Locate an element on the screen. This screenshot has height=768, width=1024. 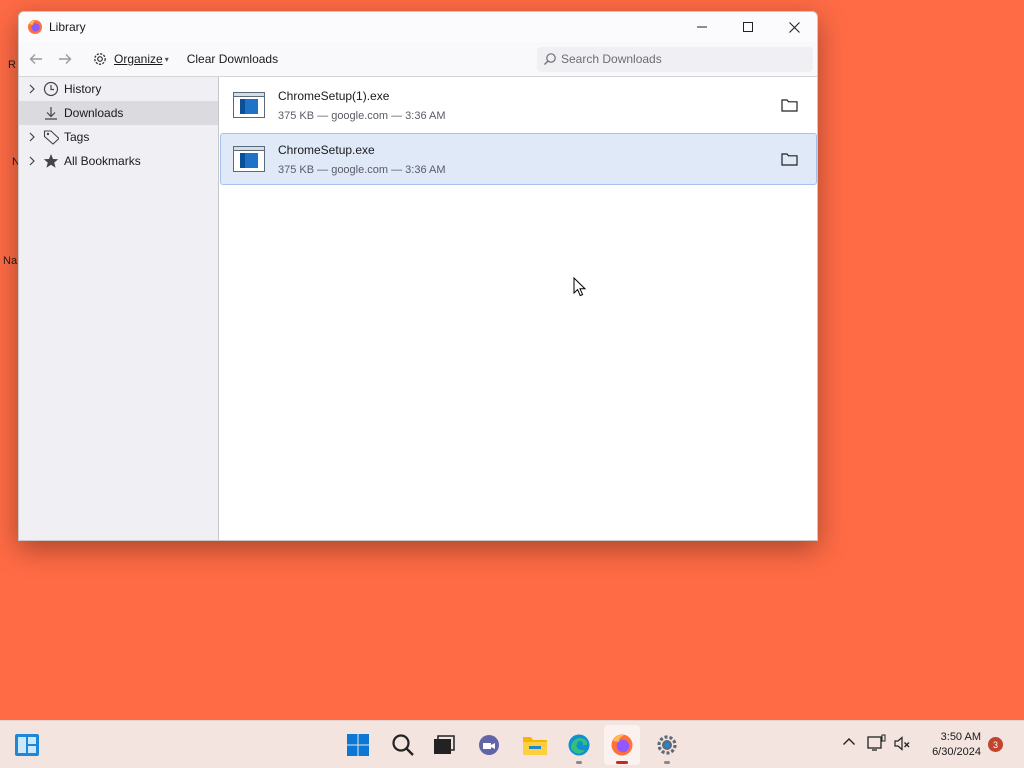
sidebar-item-downloads: Downloads is located at coordinates (118, 113).